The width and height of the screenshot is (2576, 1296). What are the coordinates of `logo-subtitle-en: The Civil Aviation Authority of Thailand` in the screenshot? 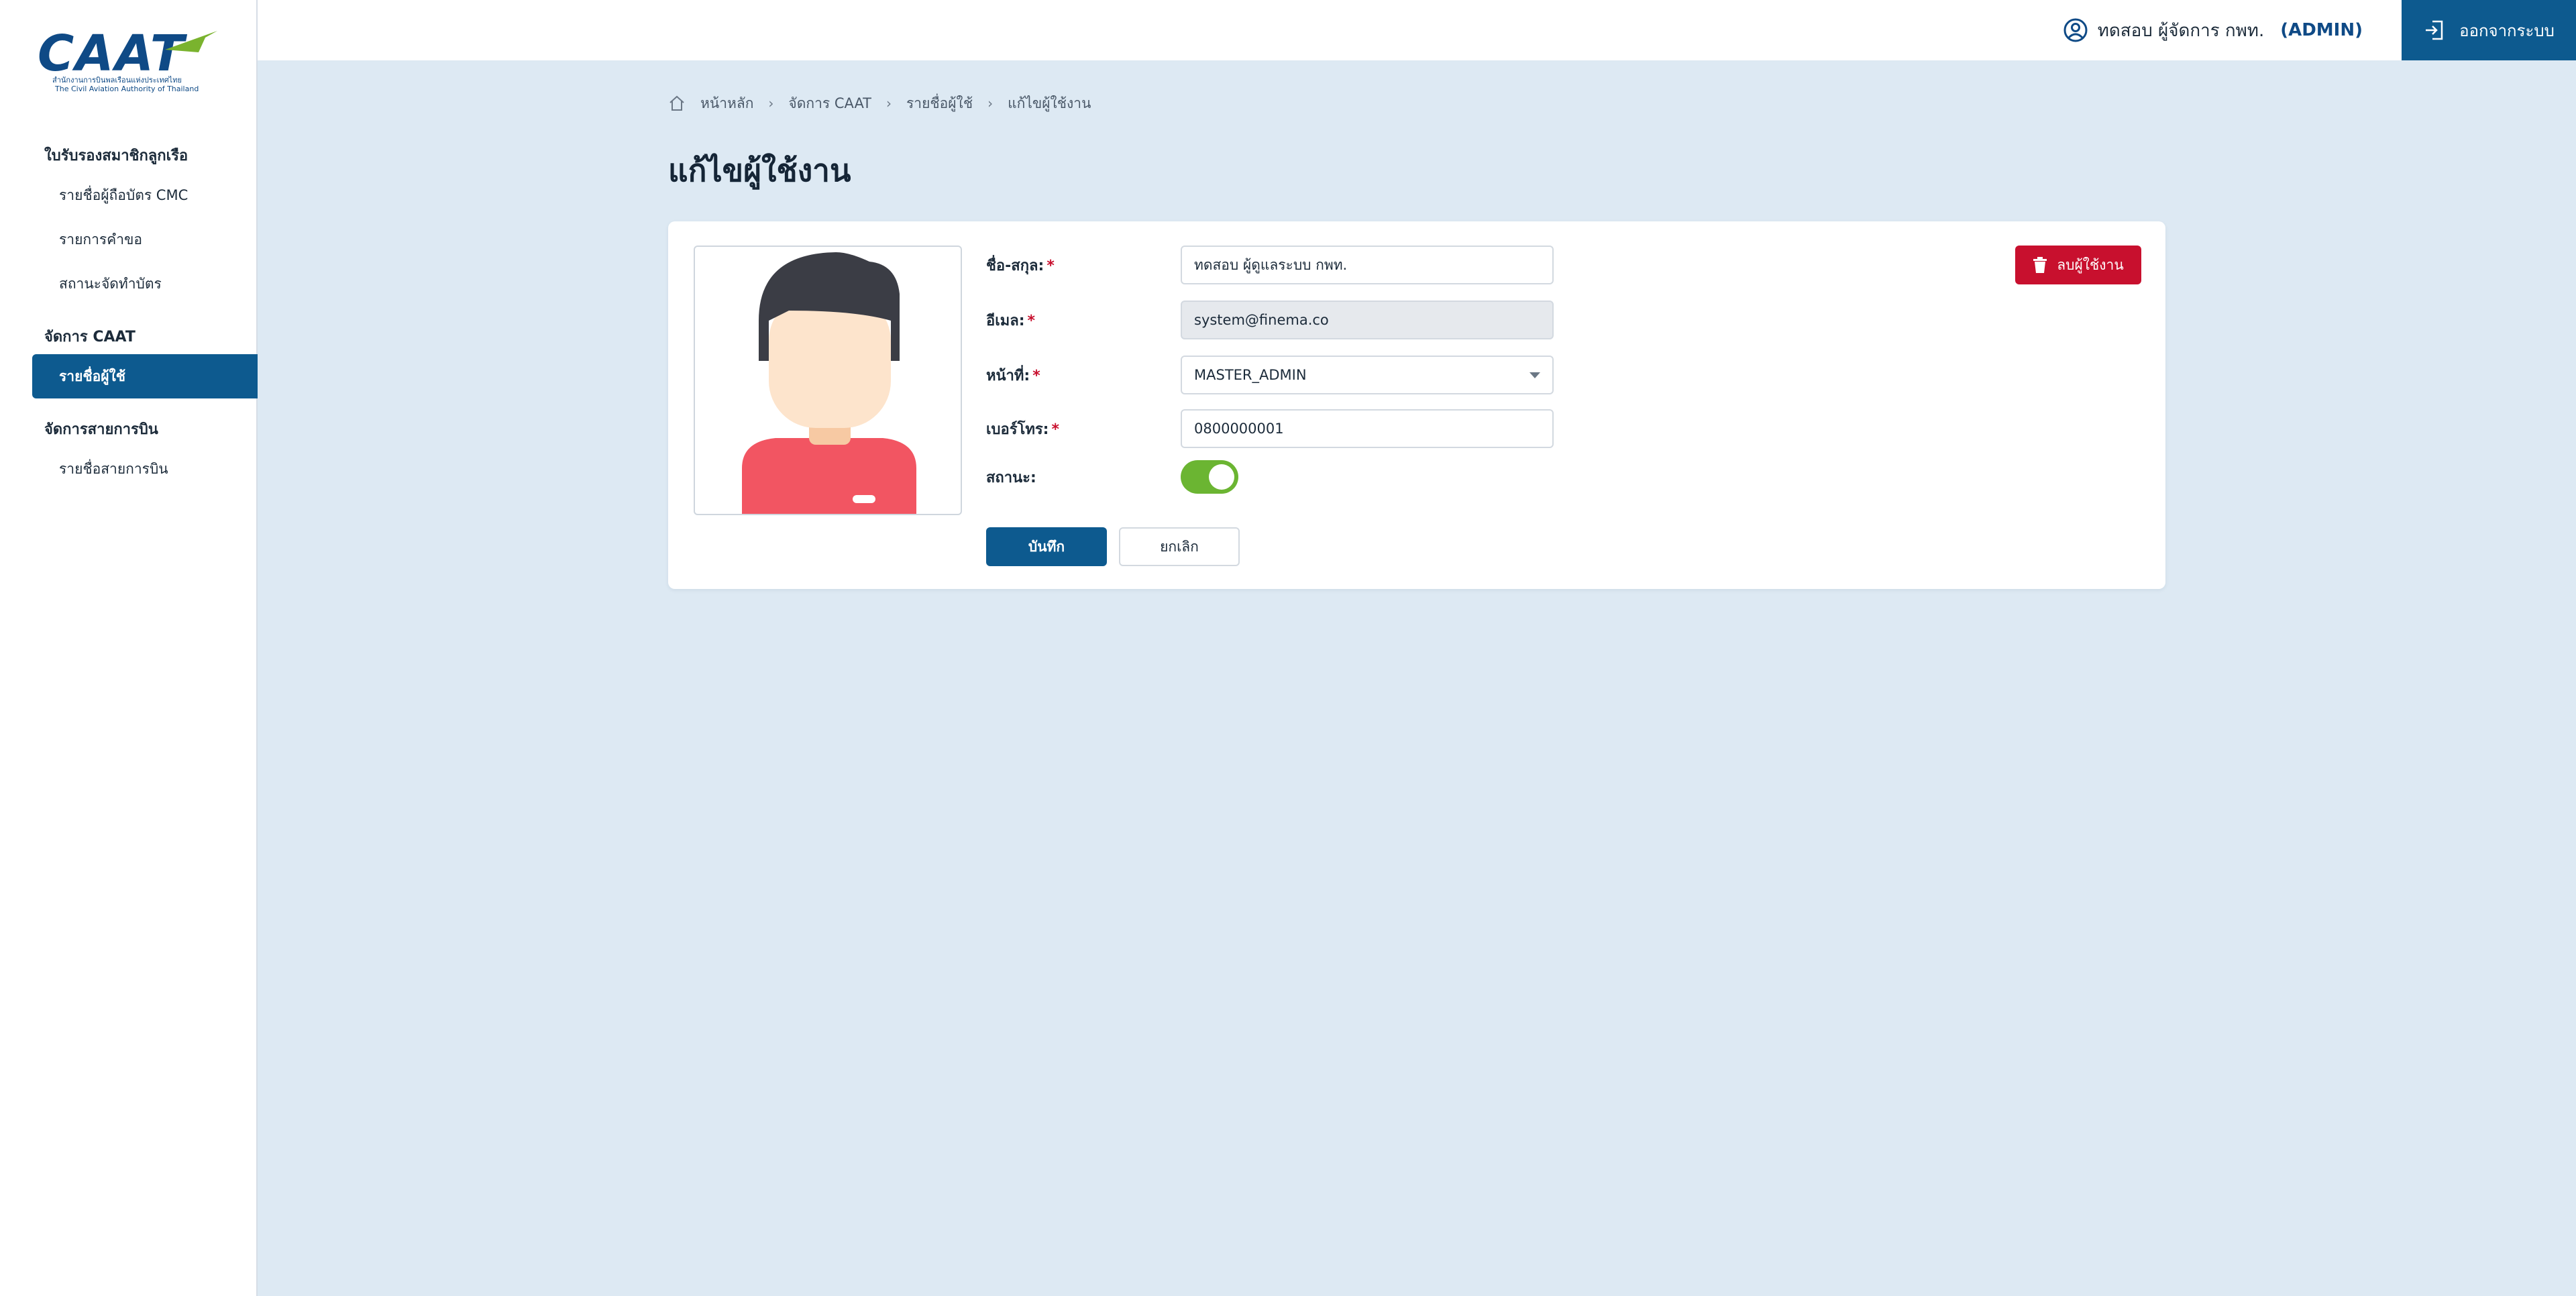 It's located at (127, 89).